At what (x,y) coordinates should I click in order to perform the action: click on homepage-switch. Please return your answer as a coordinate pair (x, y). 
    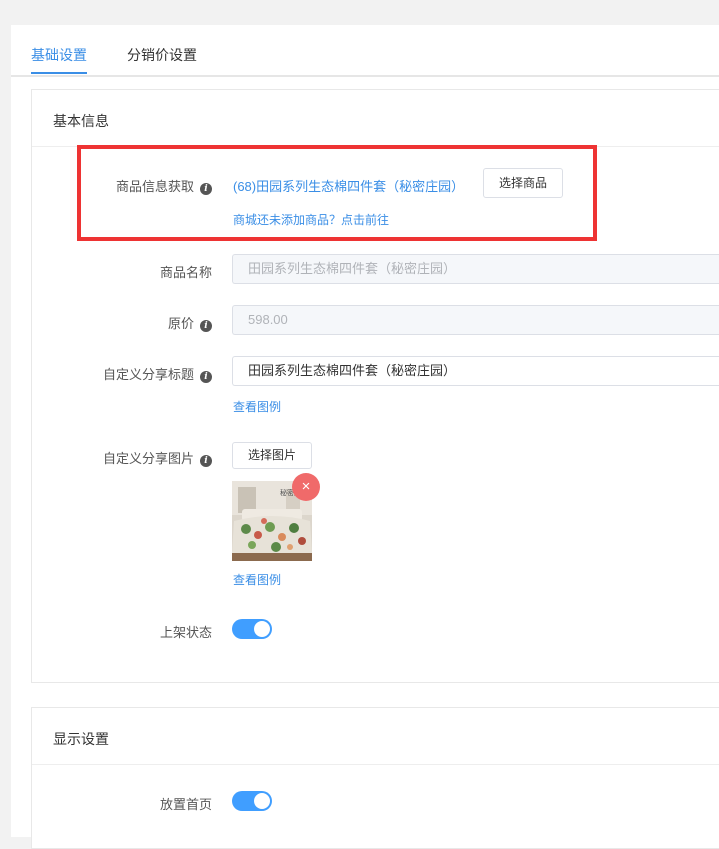
    Looking at the image, I should click on (252, 801).